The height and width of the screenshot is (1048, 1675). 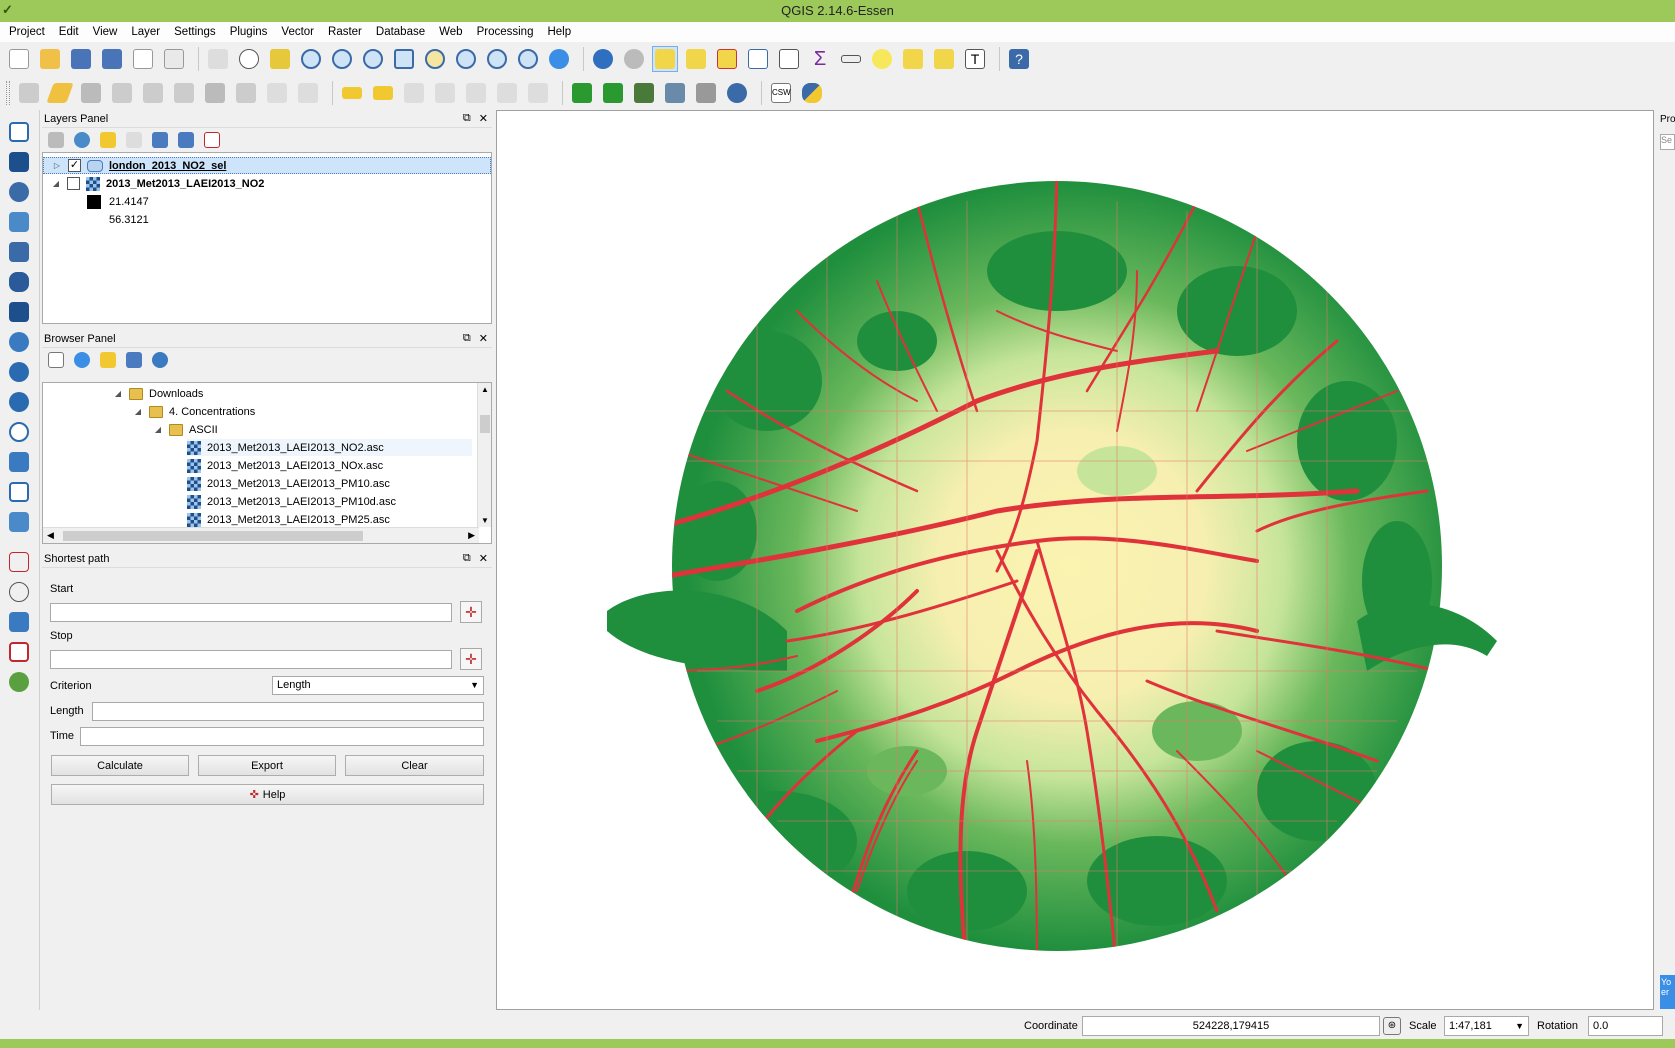 I want to click on rotate-label-icon, so click(x=507, y=93).